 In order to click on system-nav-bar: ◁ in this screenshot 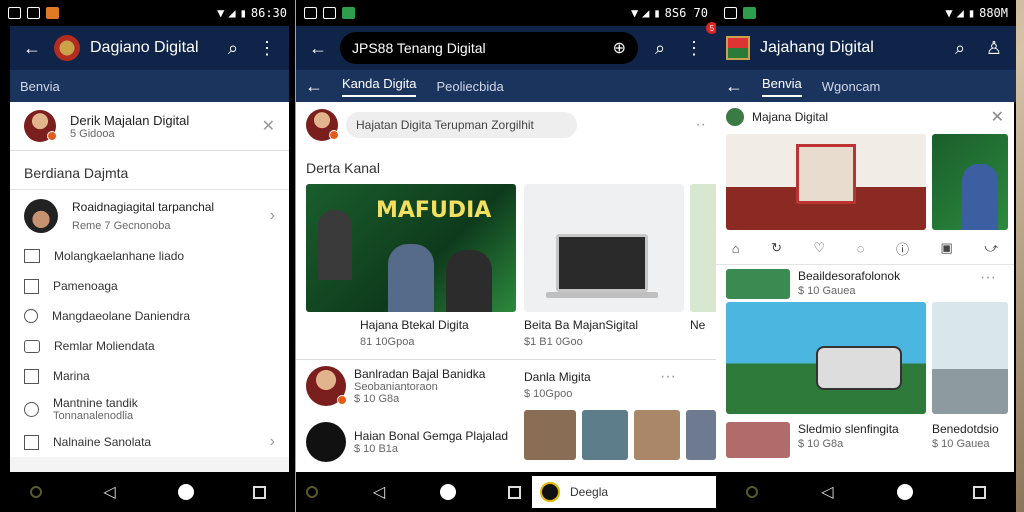, I will do `click(147, 492)`.